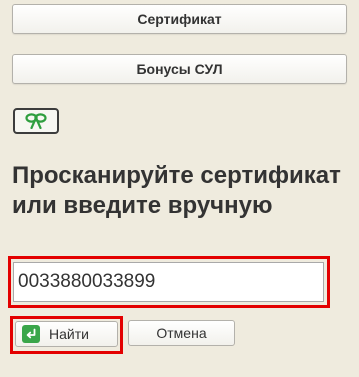 The image size is (359, 377). What do you see at coordinates (168, 282) in the screenshot?
I see `certificate-code-input` at bounding box center [168, 282].